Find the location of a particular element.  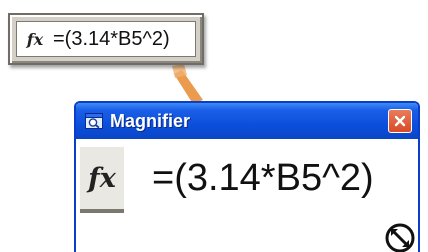

function-icon-magnified: fx is located at coordinates (102, 178).